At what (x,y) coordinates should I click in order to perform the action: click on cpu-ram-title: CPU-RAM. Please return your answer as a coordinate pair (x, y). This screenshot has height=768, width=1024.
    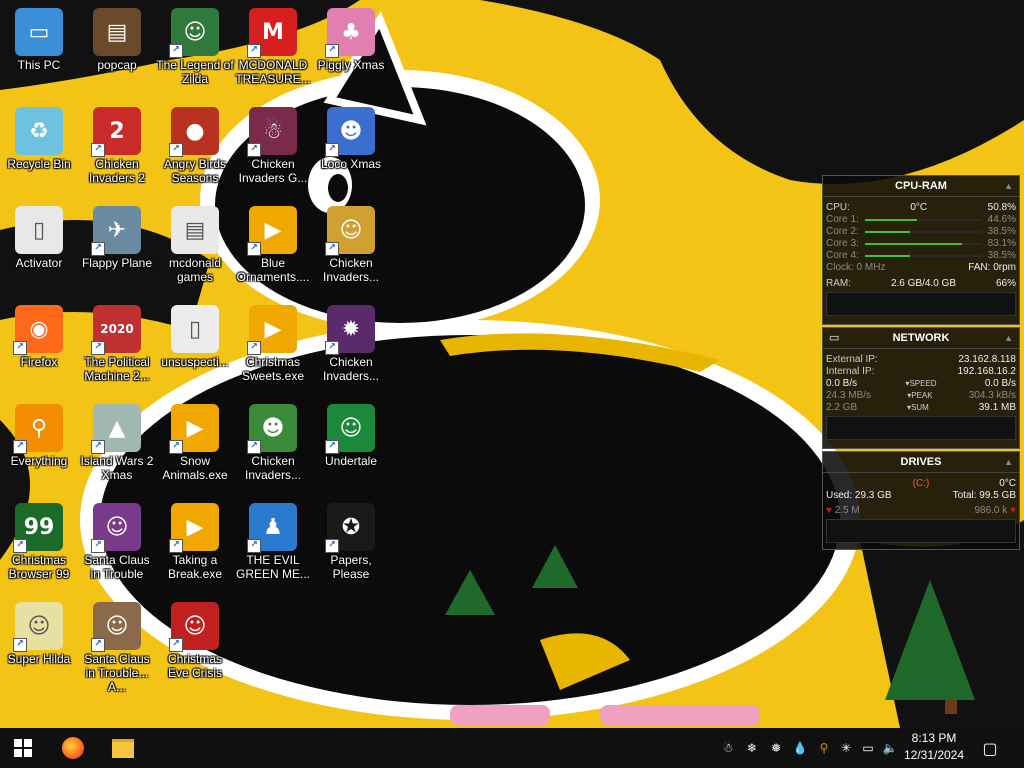
    Looking at the image, I should click on (921, 186).